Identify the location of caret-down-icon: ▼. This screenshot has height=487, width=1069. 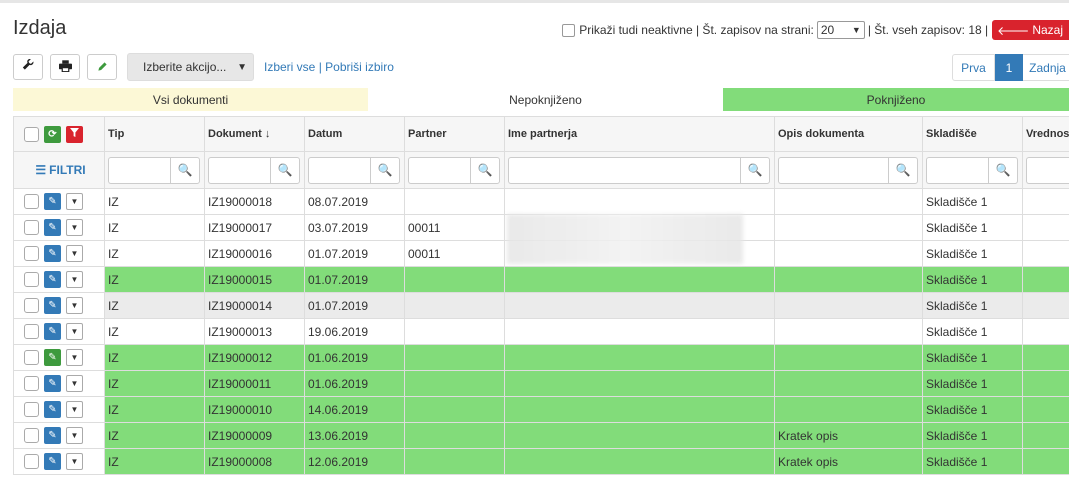
(74, 383).